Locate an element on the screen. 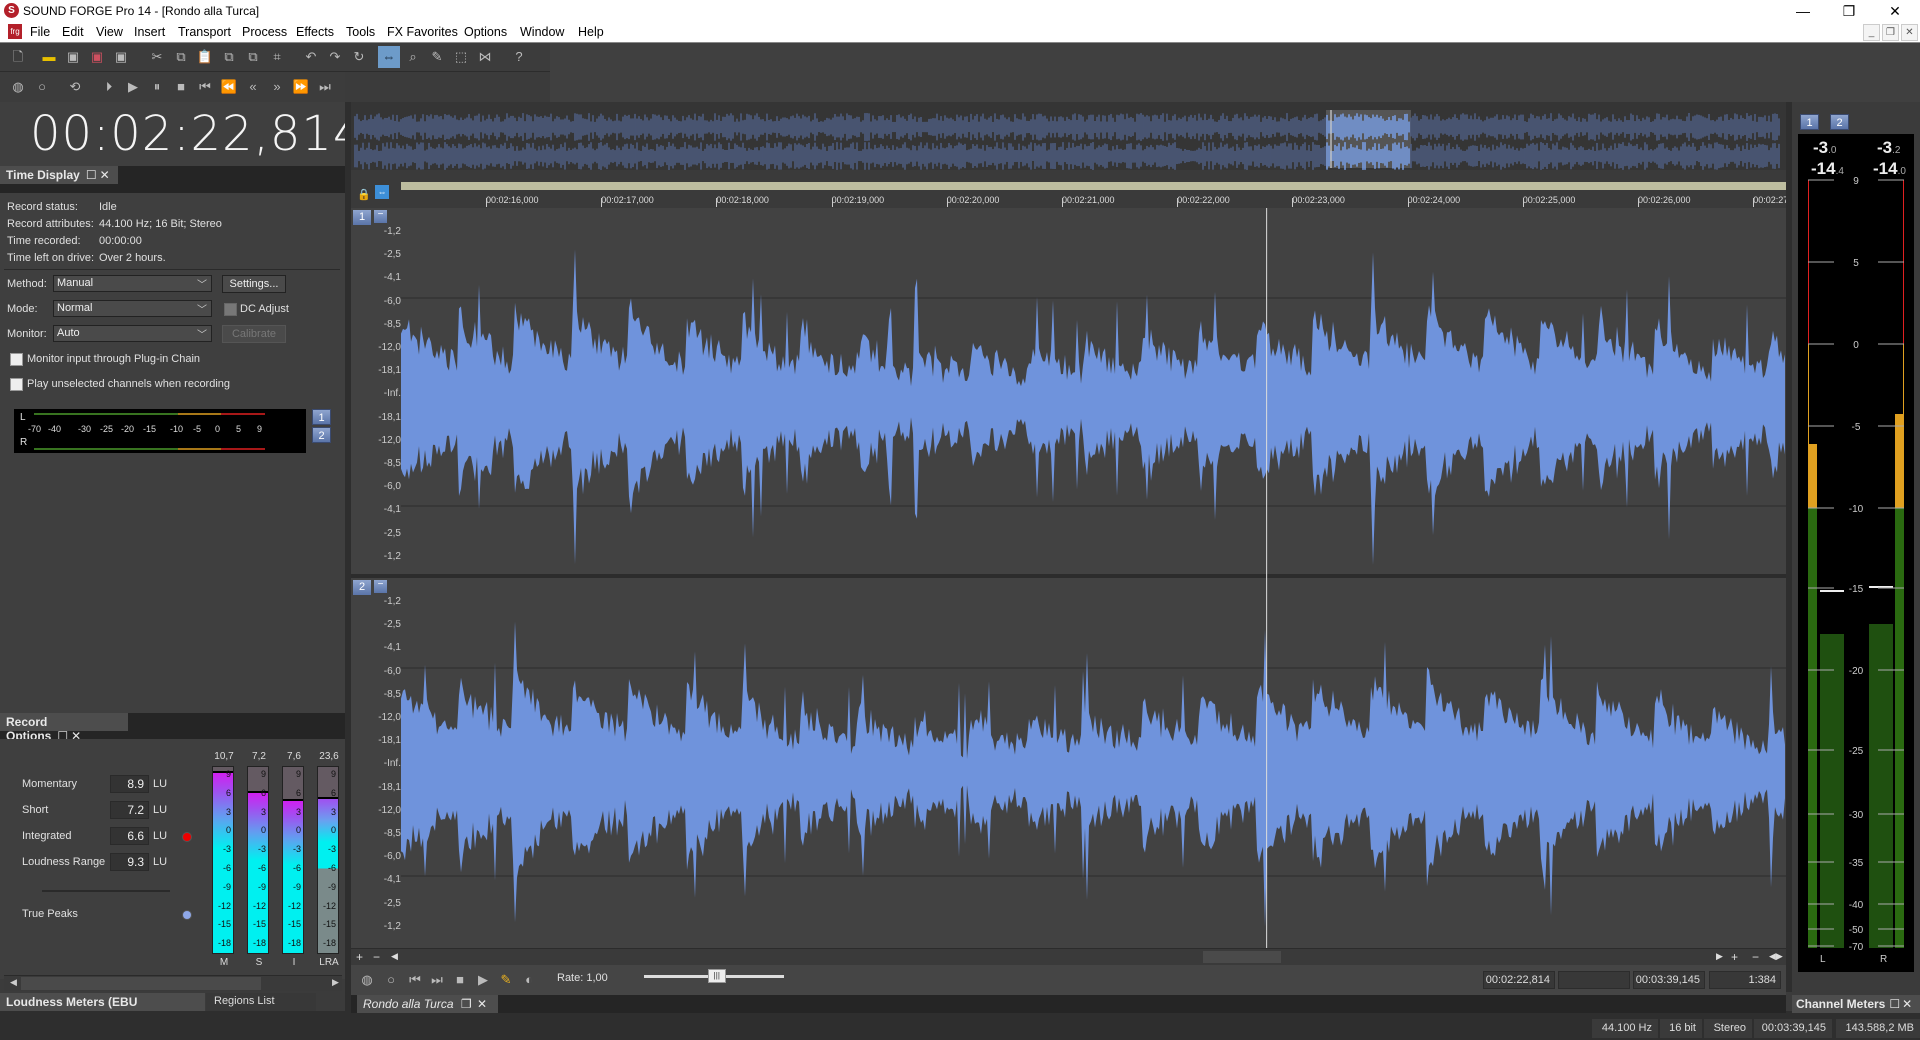 The height and width of the screenshot is (1040, 1920). zoom-out-vertical-icon: − is located at coordinates (376, 957).